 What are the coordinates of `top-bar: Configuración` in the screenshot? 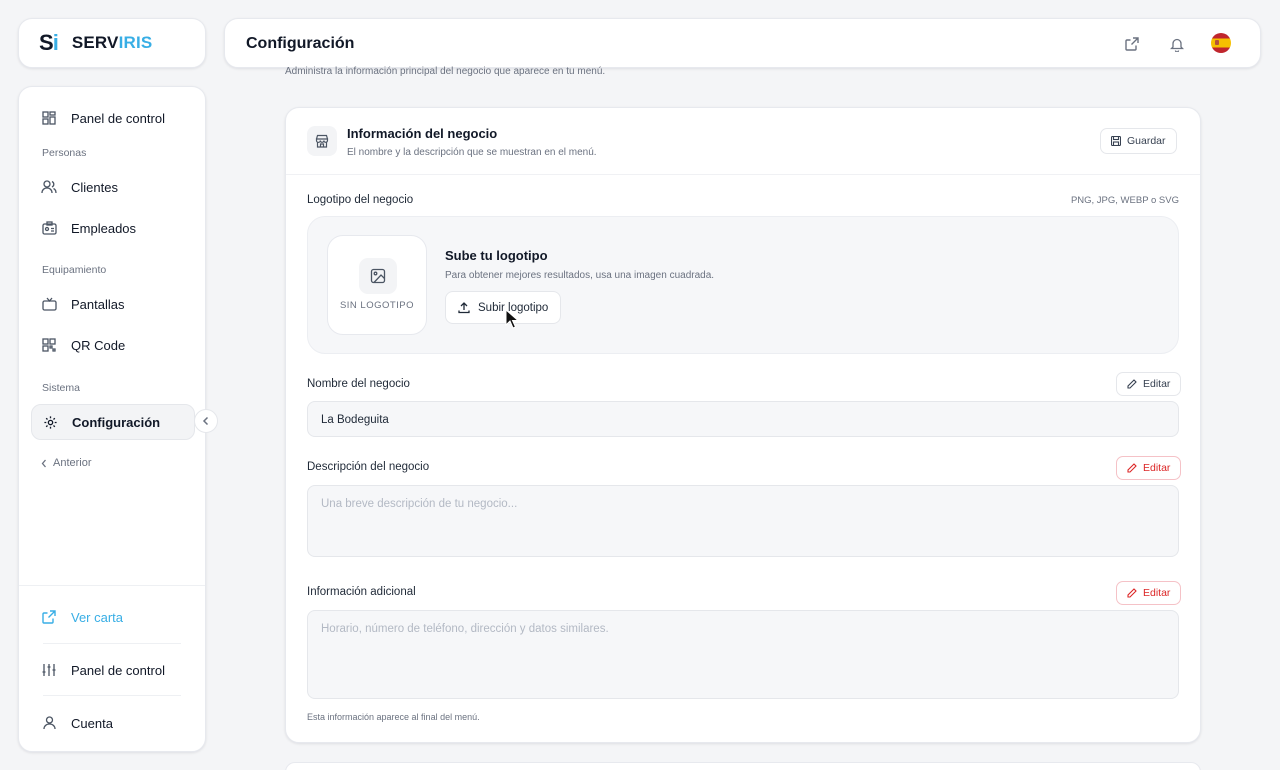 It's located at (742, 43).